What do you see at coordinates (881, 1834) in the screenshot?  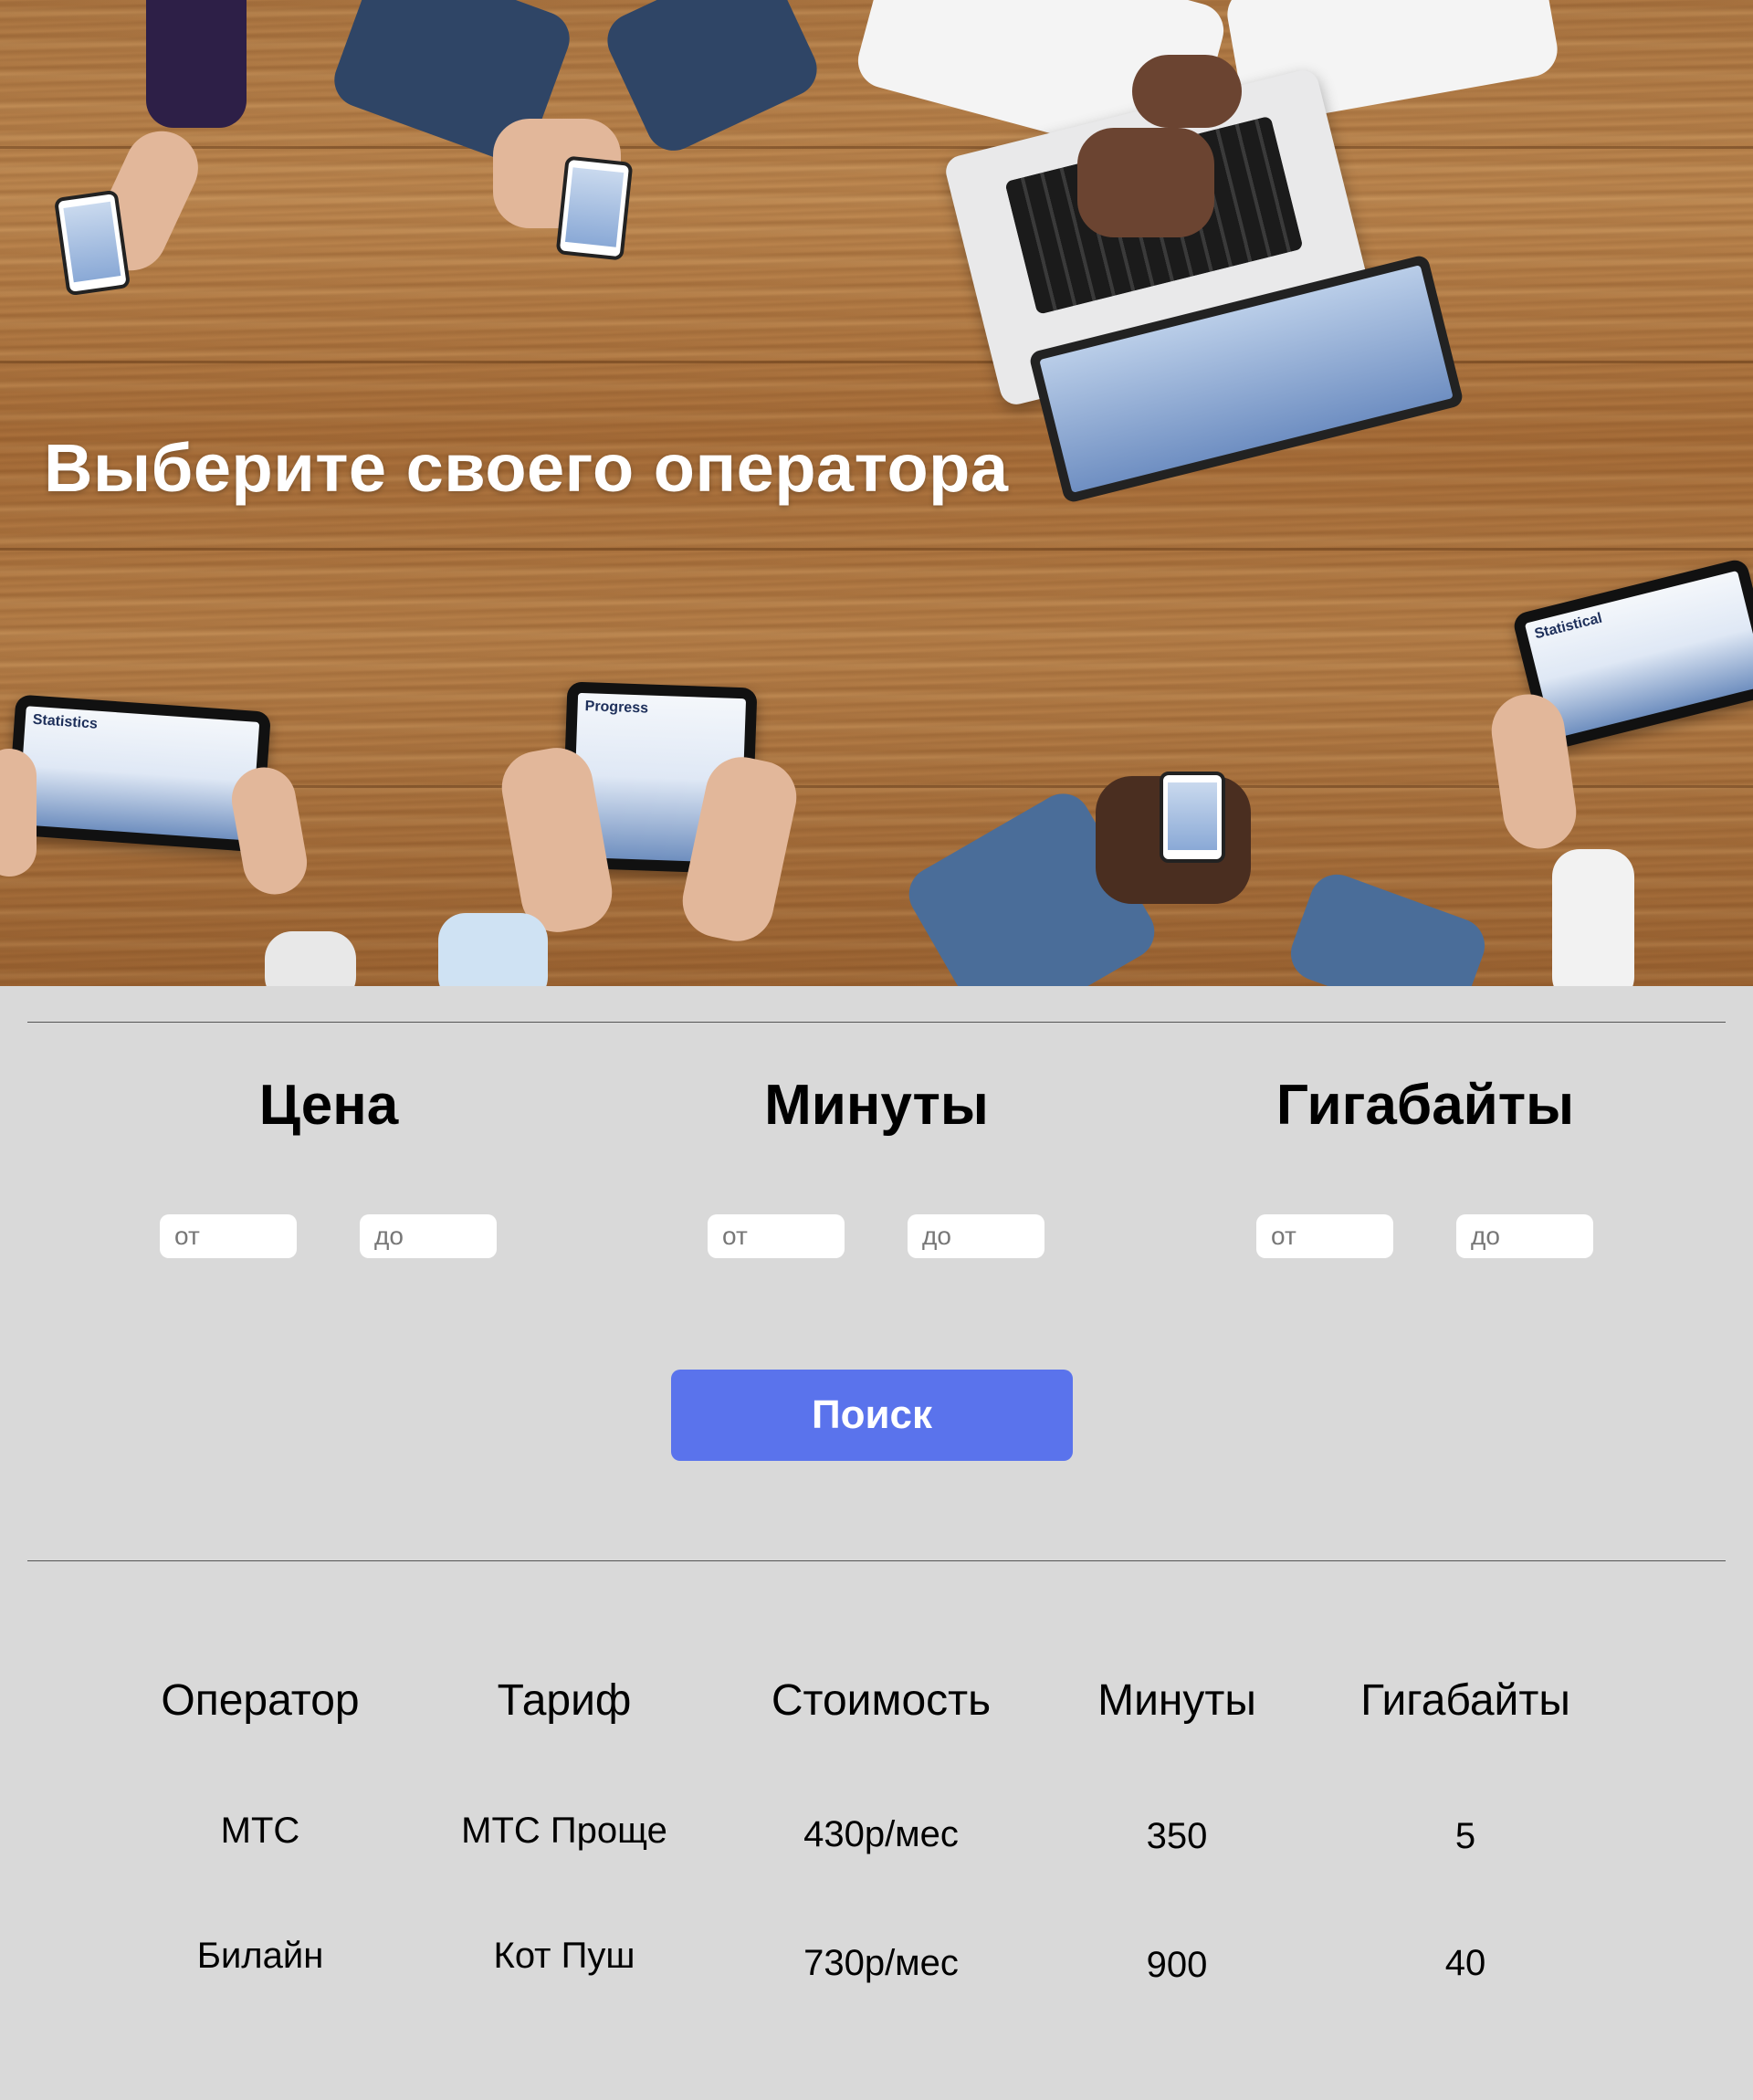 I see `cell-cost: 430р/мес` at bounding box center [881, 1834].